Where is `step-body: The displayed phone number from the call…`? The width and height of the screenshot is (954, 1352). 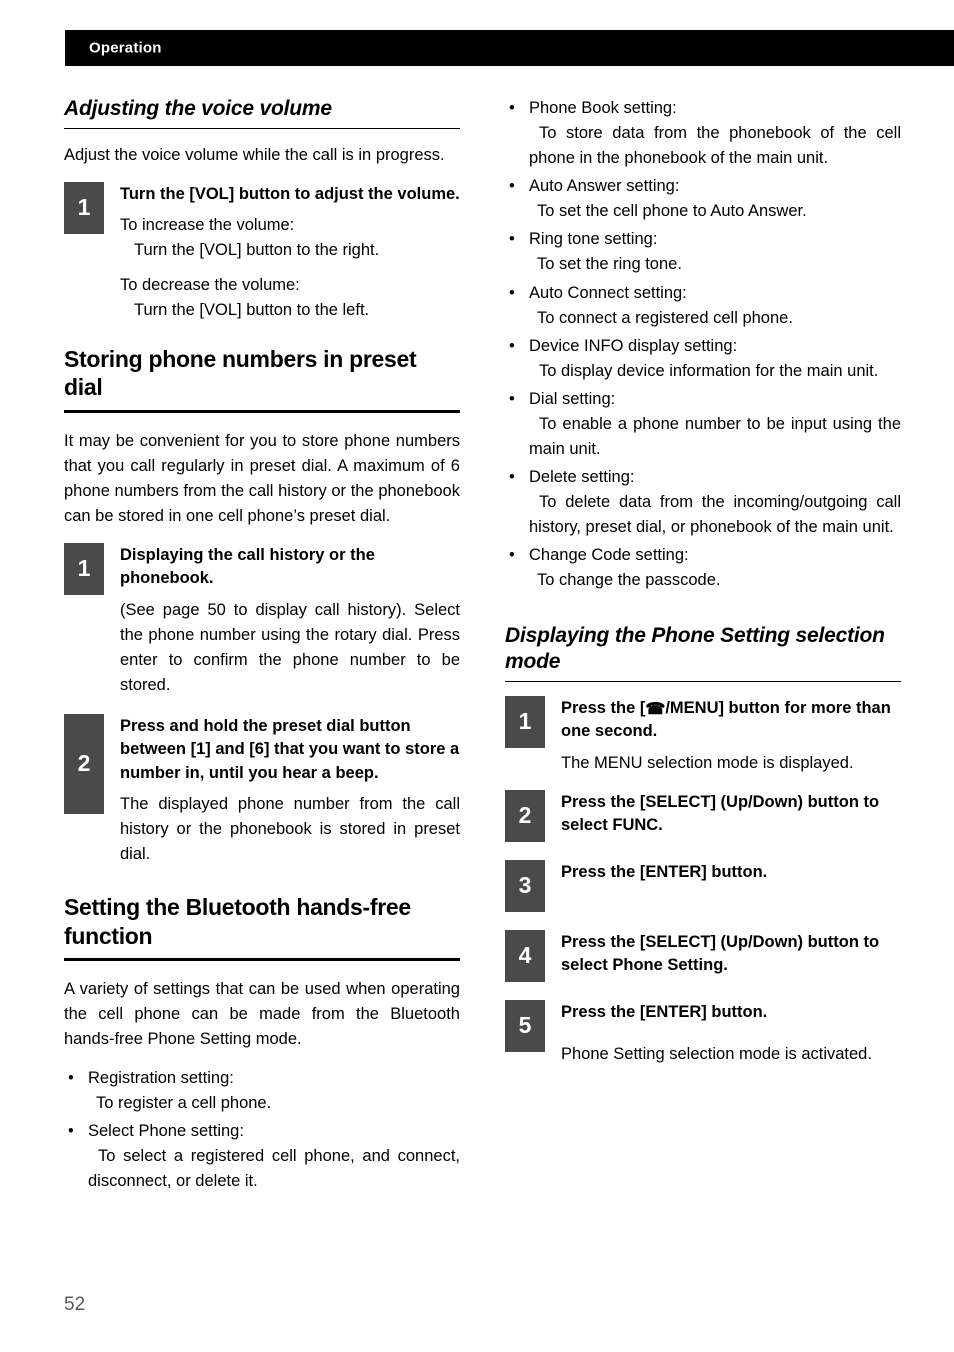 step-body: The displayed phone number from the call… is located at coordinates (290, 829).